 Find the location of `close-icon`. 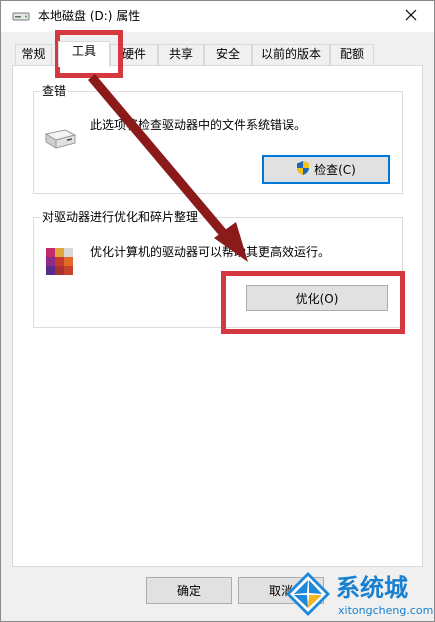

close-icon is located at coordinates (411, 16).